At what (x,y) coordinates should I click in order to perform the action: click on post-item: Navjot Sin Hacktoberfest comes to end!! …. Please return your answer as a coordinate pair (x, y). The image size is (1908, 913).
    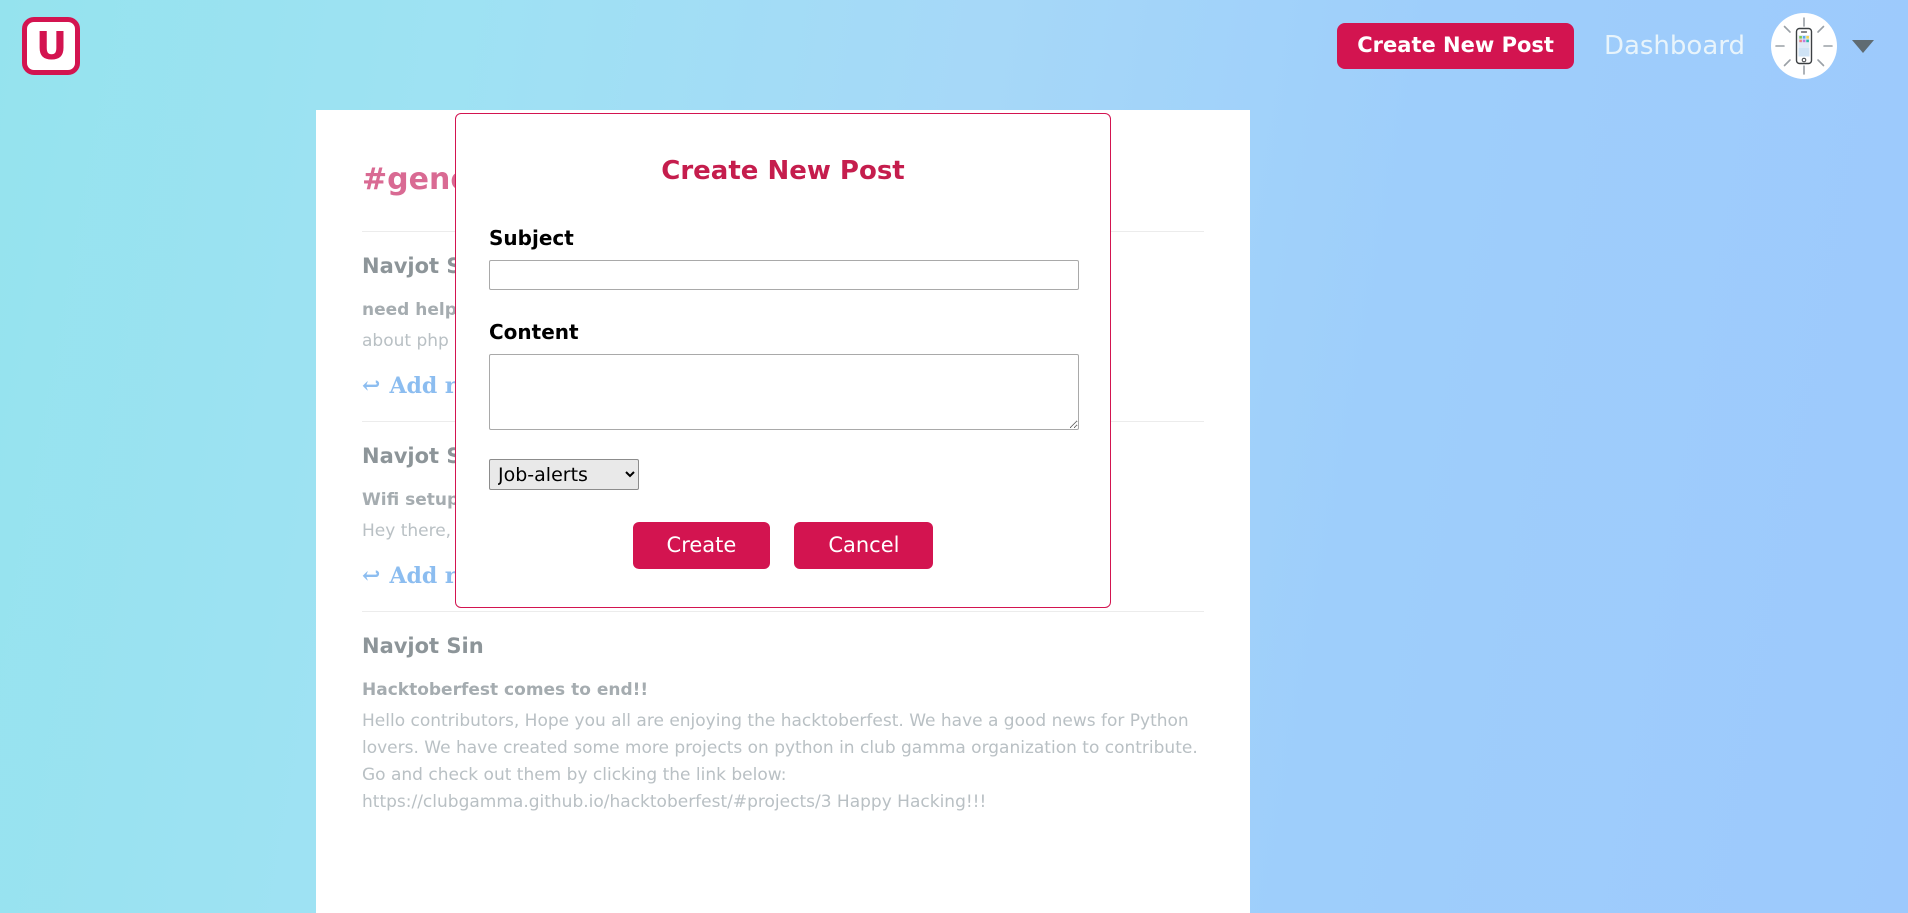
    Looking at the image, I should click on (783, 729).